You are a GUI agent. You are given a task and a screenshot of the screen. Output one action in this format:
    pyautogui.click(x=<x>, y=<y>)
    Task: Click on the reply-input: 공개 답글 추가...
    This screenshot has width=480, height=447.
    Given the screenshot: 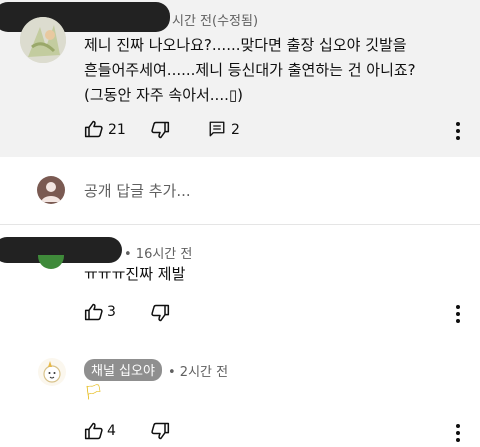 What is the action you would take?
    pyautogui.click(x=137, y=190)
    